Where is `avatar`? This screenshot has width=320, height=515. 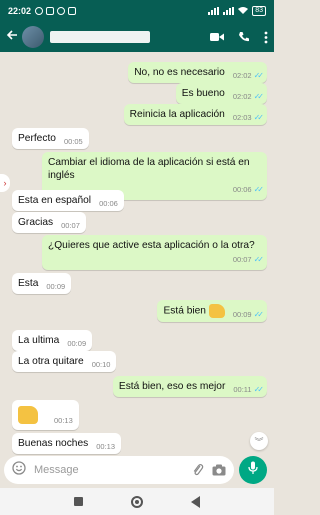
avatar is located at coordinates (33, 37).